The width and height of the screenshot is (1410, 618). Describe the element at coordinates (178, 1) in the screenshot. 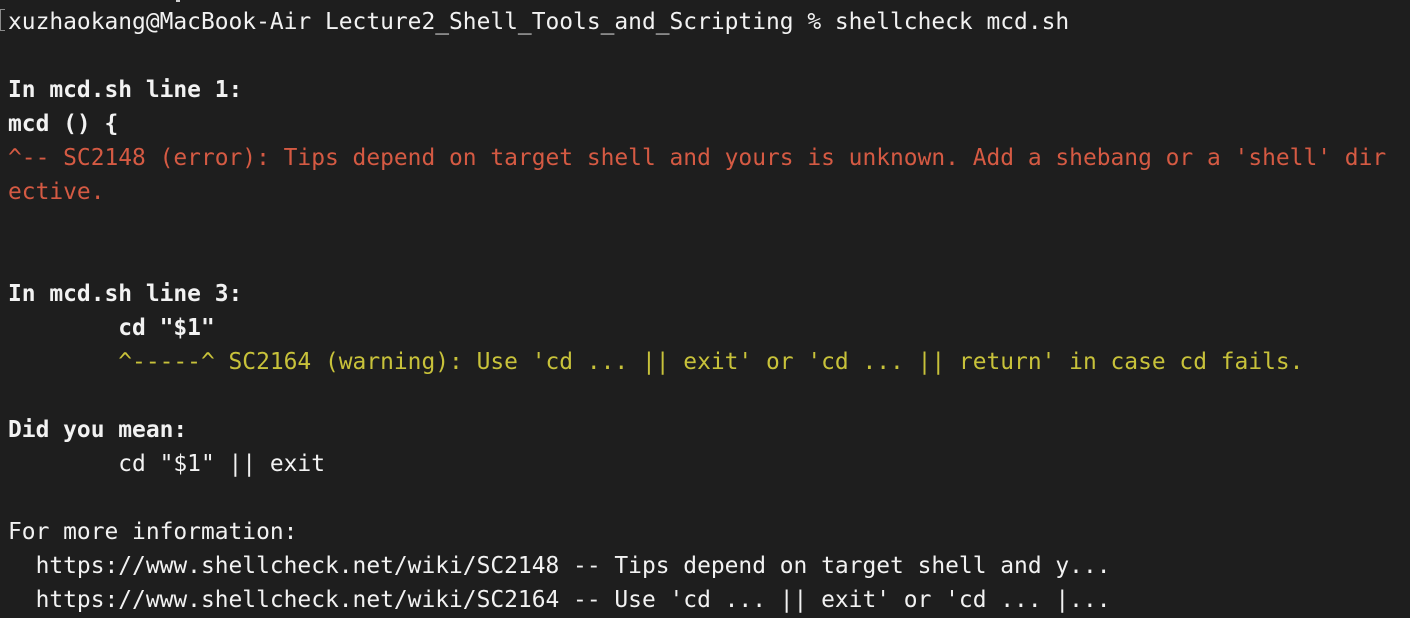

I see `scrolled-text-remnant` at that location.